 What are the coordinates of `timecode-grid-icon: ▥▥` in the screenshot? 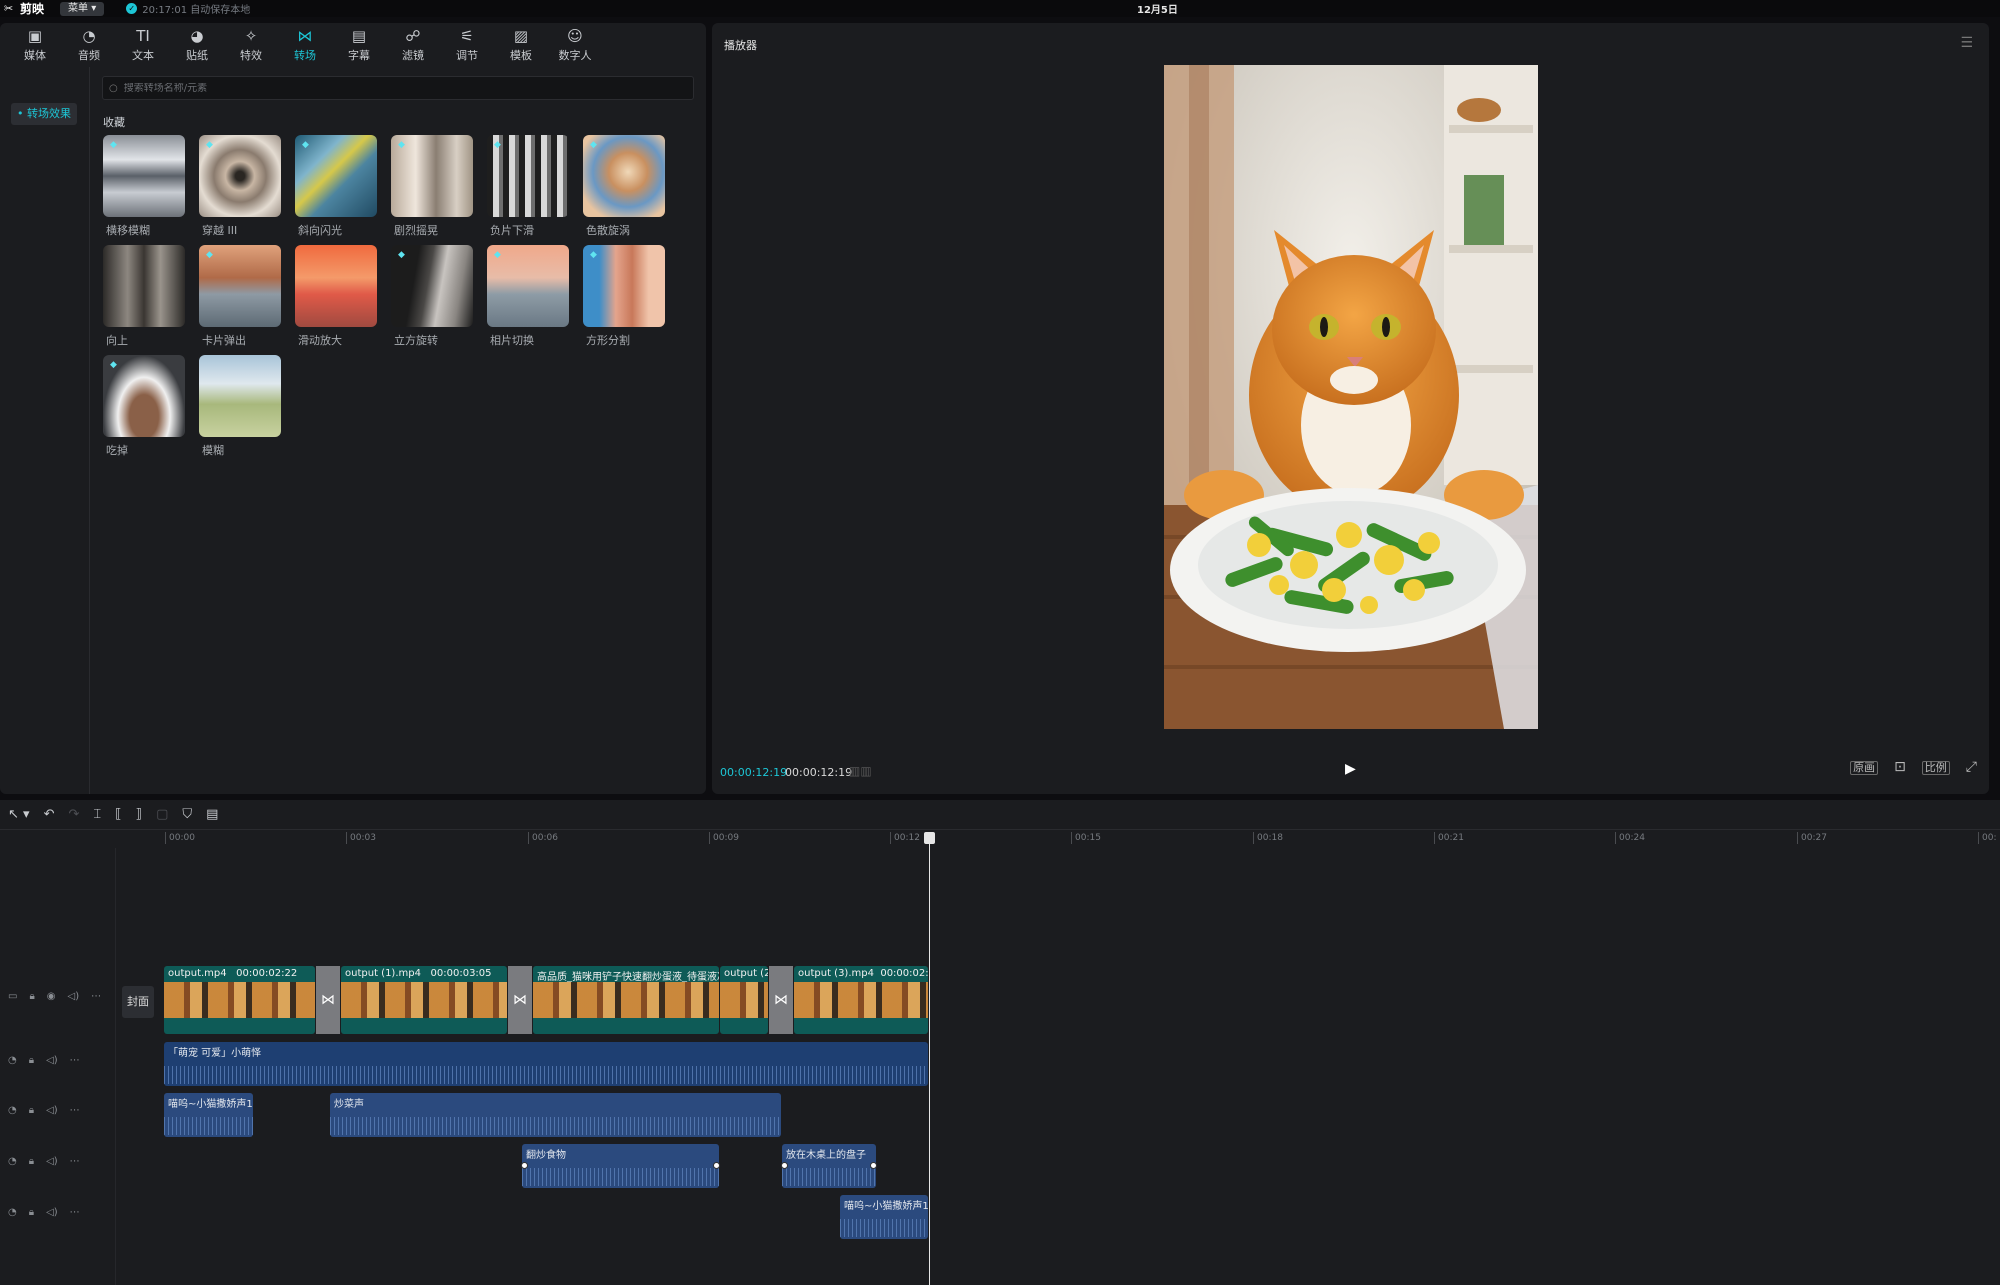 It's located at (860, 771).